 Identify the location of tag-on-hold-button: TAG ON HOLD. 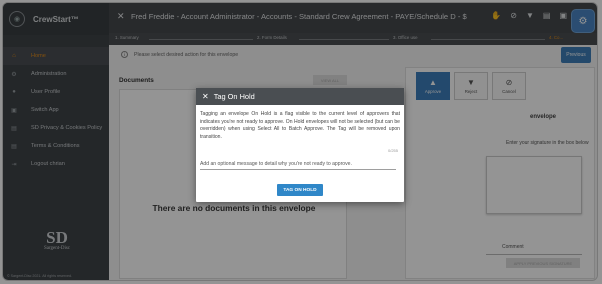
(300, 190).